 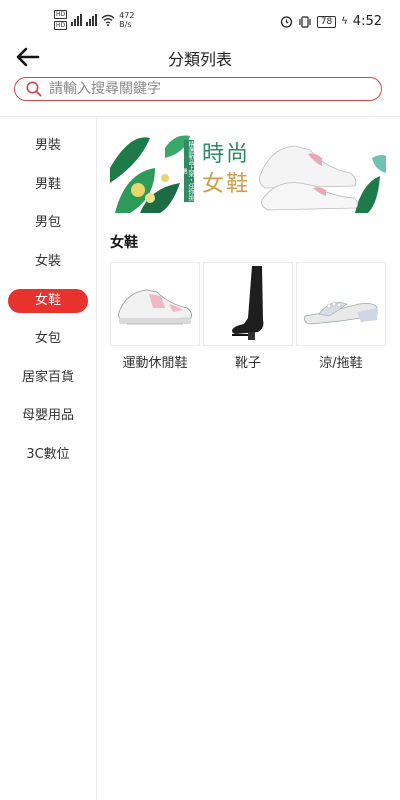 I want to click on product-card-boots: 靴子, so click(x=248, y=316).